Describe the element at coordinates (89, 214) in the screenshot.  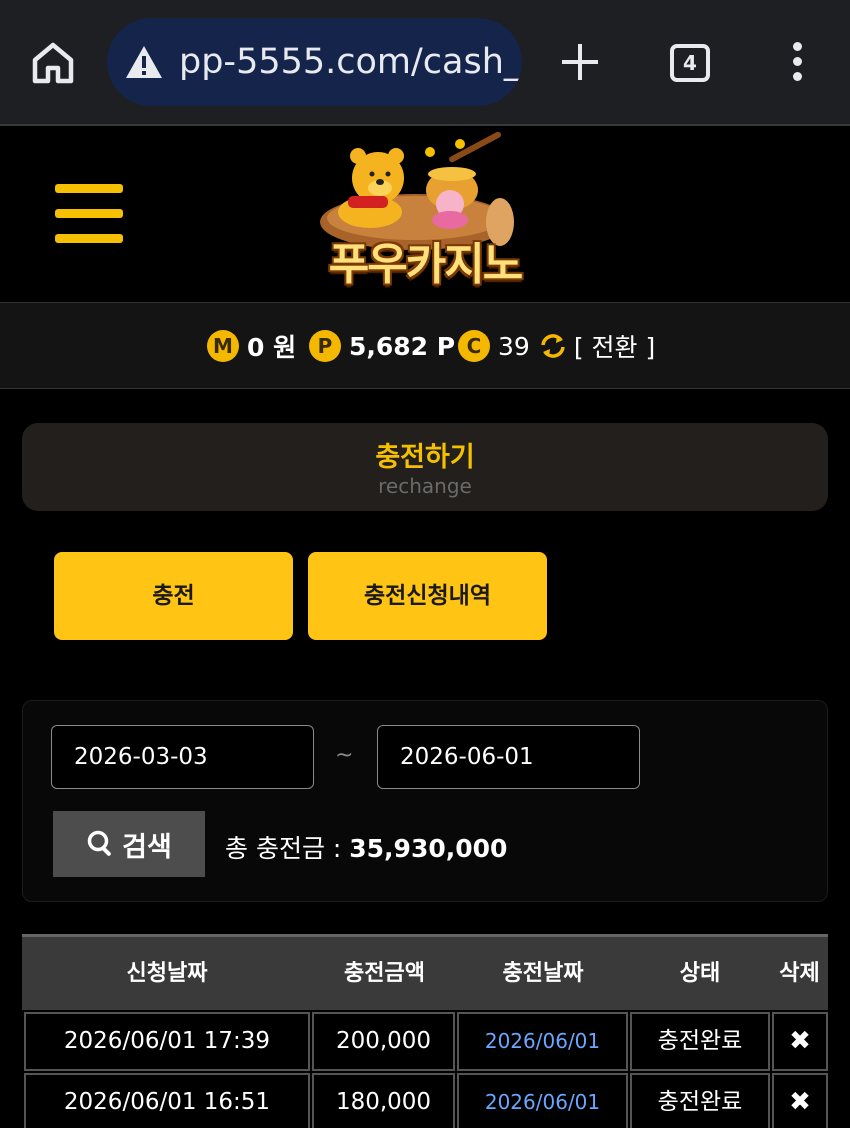
I see `hamburger-menu-icon` at that location.